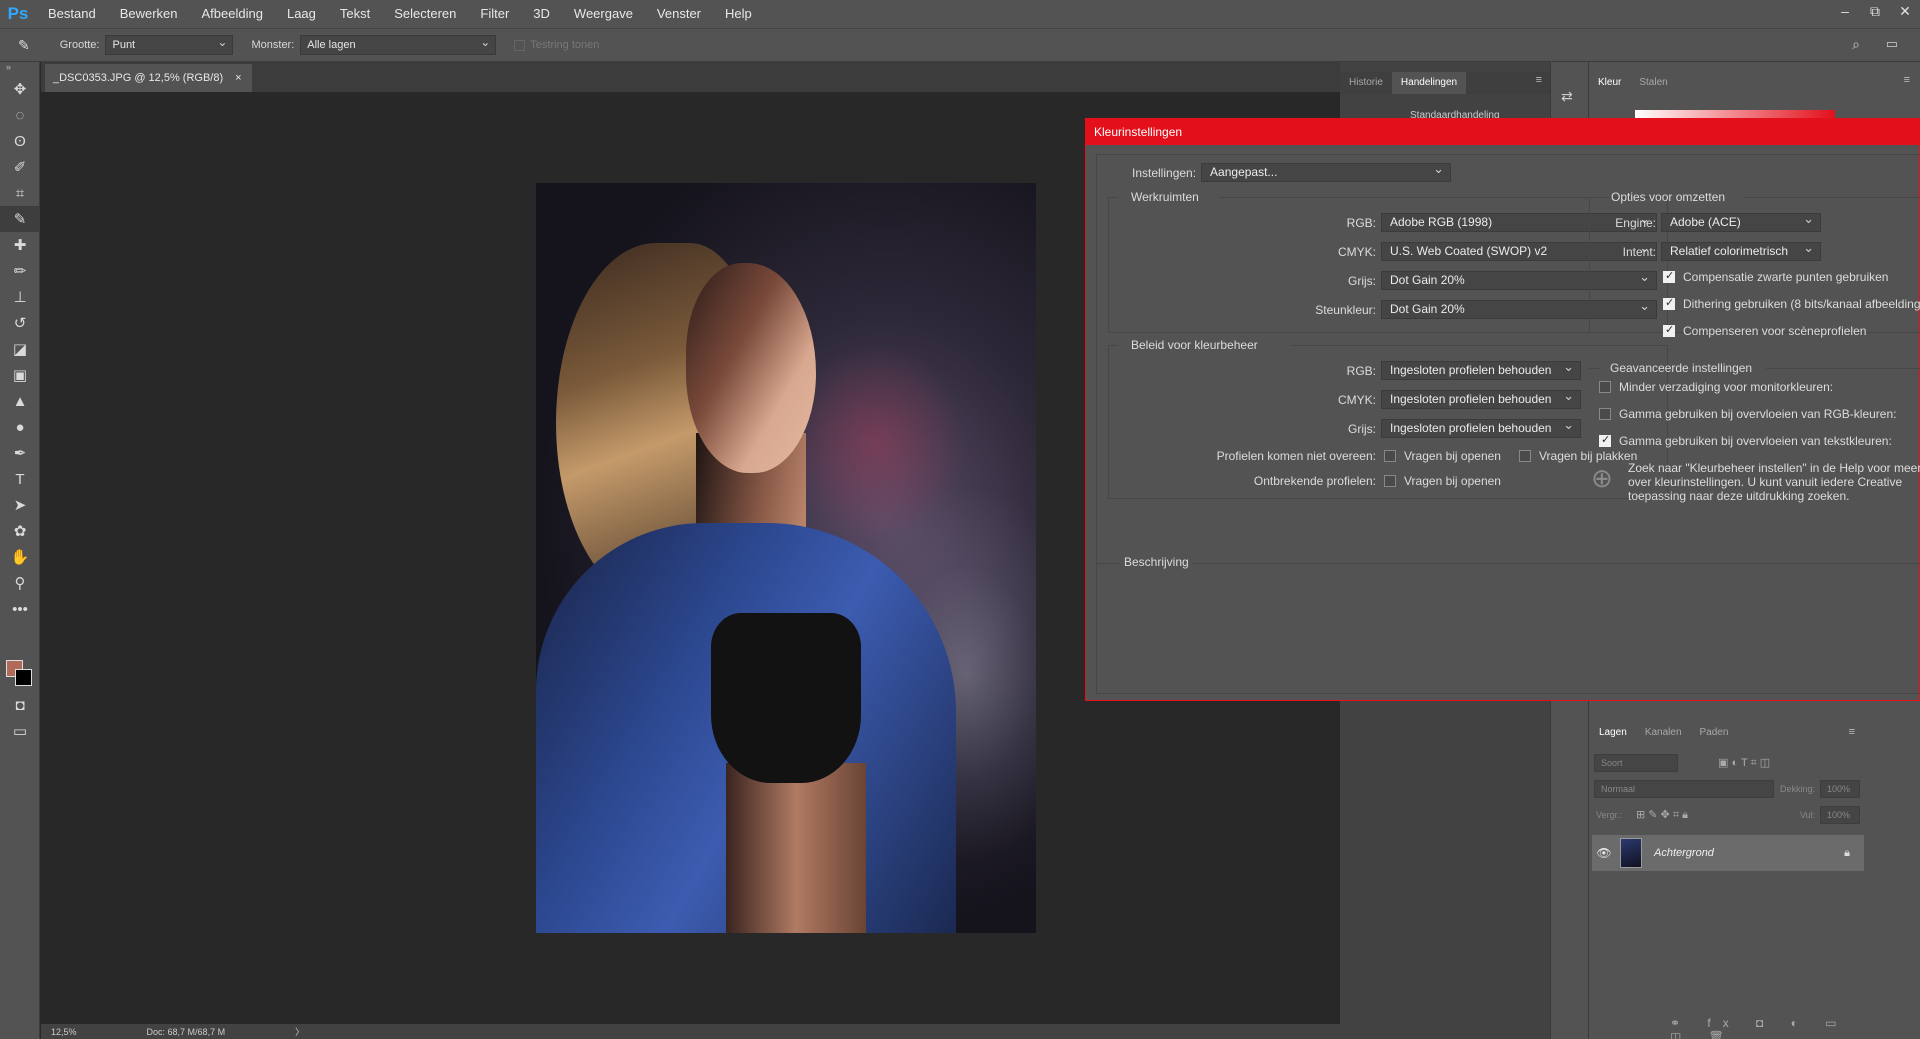 The width and height of the screenshot is (1920, 1039). I want to click on quick-select-tool-icon: ✐, so click(20, 167).